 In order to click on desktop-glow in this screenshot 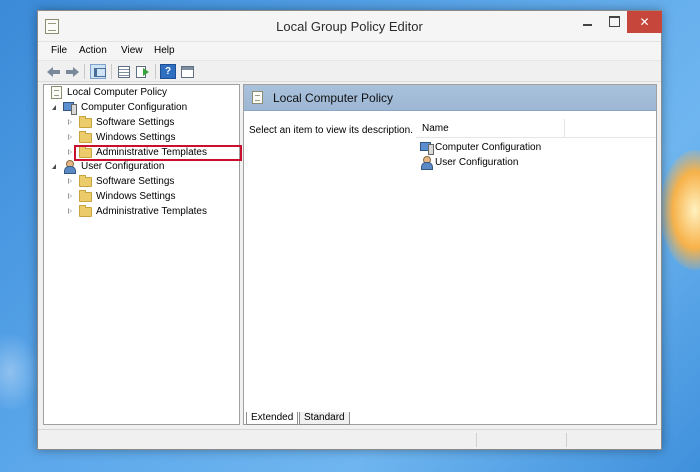, I will do `click(680, 210)`.